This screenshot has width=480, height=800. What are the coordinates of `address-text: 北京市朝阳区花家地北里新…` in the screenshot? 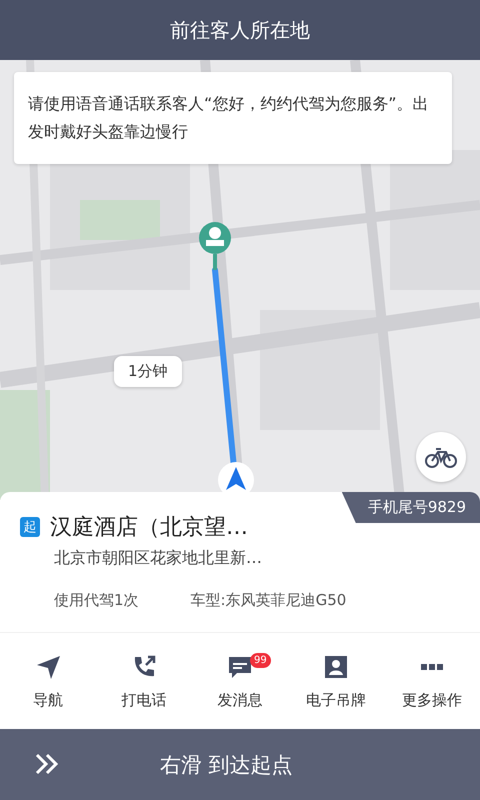 It's located at (158, 558).